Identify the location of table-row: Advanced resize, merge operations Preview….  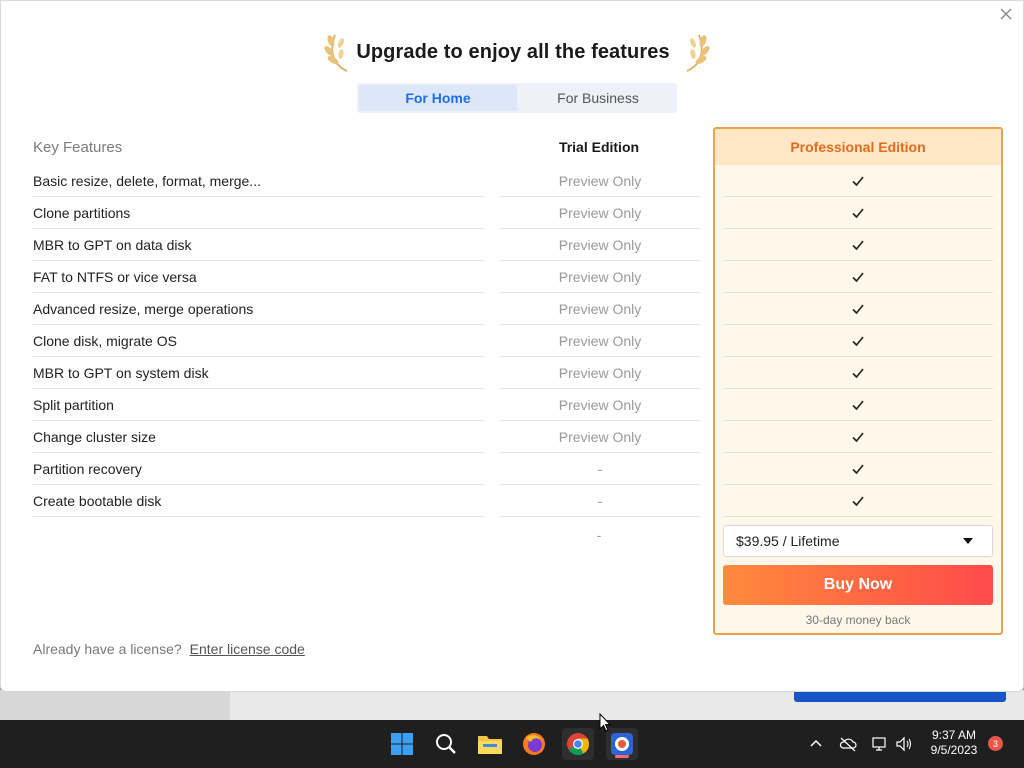
(367, 309).